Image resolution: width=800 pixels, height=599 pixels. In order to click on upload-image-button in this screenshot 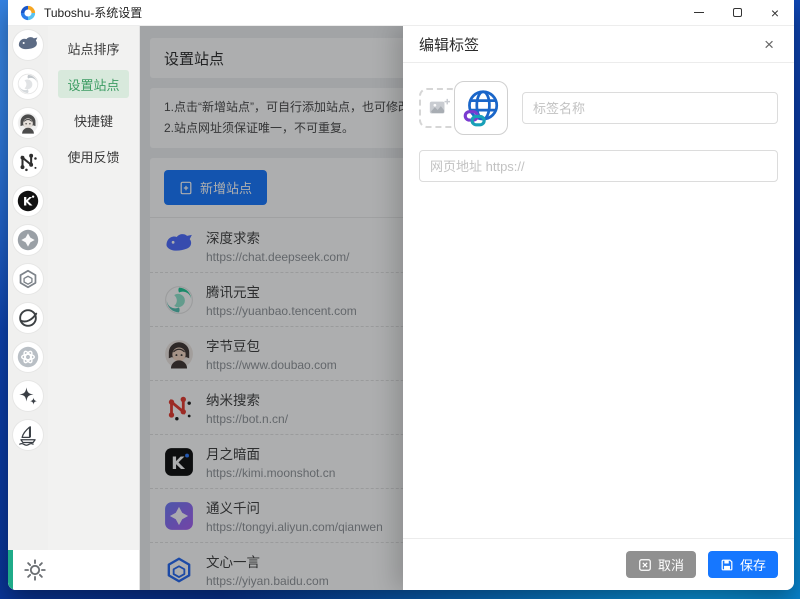, I will do `click(439, 108)`.